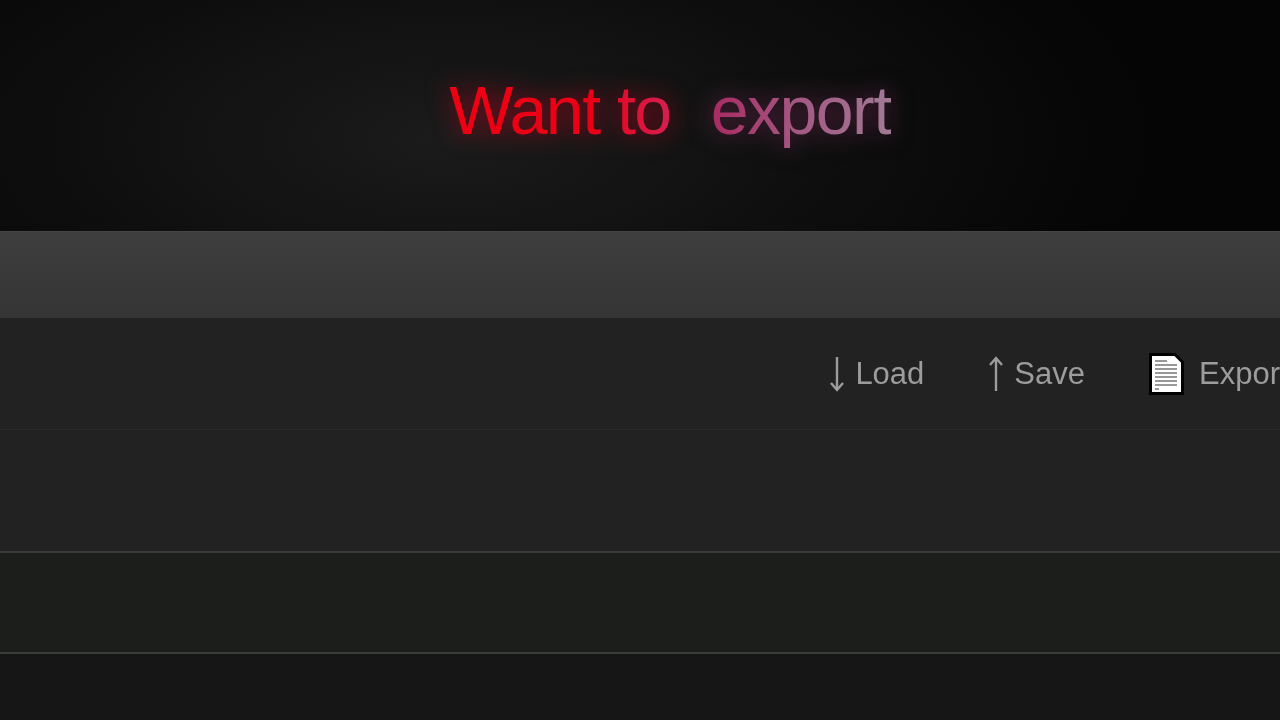  I want to click on toolbar-button: Expor, so click(1198, 373).